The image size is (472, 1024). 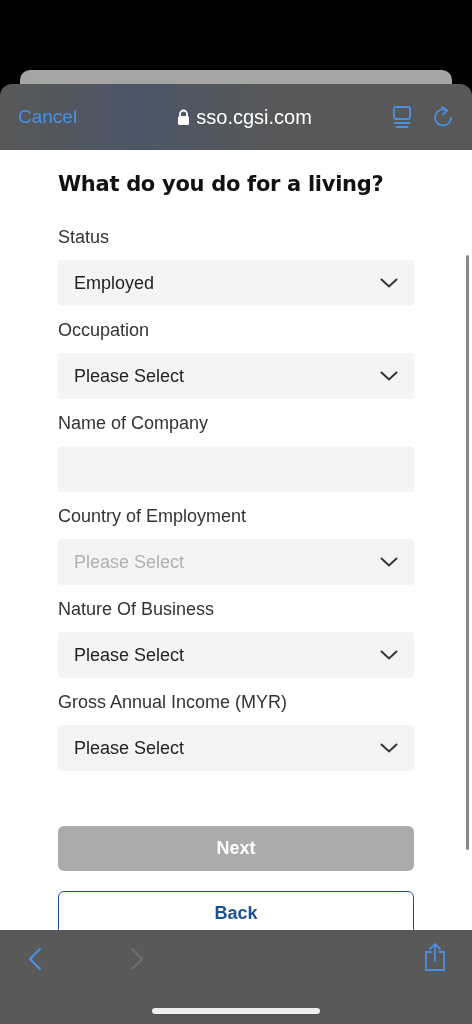 What do you see at coordinates (402, 117) in the screenshot?
I see `reader-icon` at bounding box center [402, 117].